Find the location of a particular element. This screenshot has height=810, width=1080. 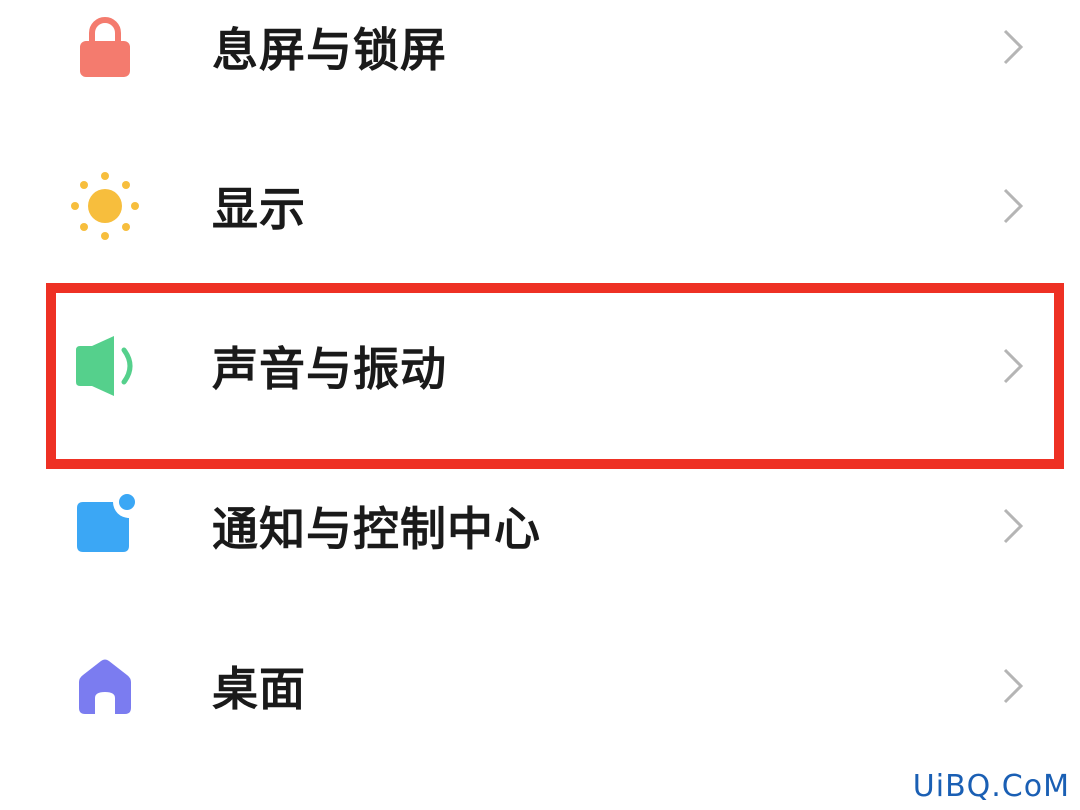

settings-item-label: 显示 is located at coordinates (259, 209).